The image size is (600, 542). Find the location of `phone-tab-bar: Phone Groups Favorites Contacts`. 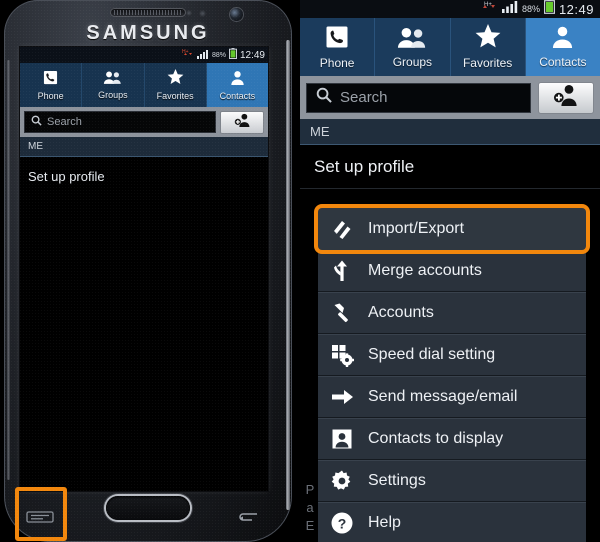

phone-tab-bar: Phone Groups Favorites Contacts is located at coordinates (144, 85).